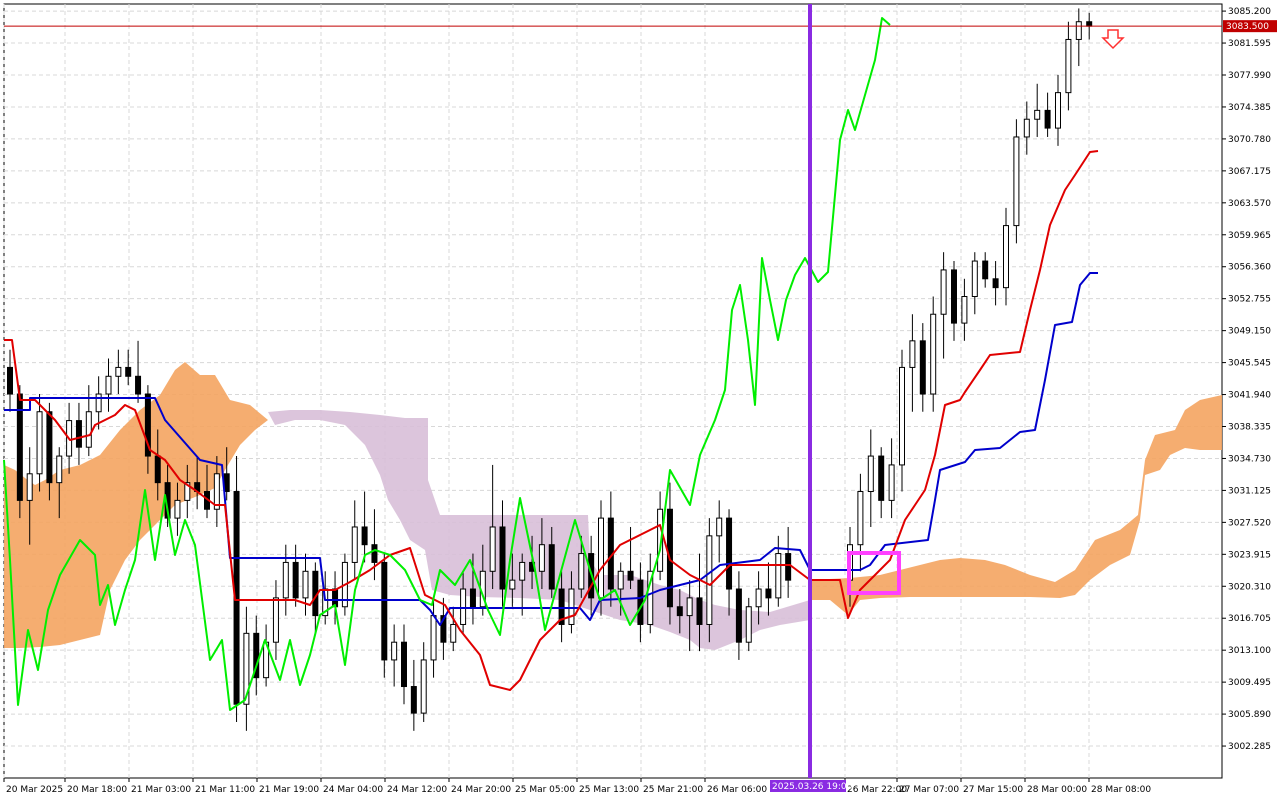 The height and width of the screenshot is (804, 1280). What do you see at coordinates (673, 790) in the screenshot?
I see `x-tick-label: 25 Mar 21:00` at bounding box center [673, 790].